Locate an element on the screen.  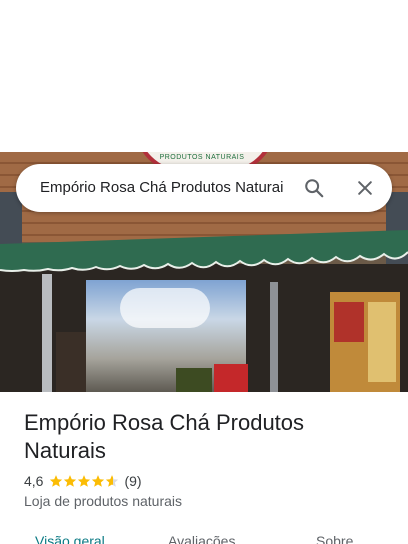
rating-value: 4,6 is located at coordinates (34, 481).